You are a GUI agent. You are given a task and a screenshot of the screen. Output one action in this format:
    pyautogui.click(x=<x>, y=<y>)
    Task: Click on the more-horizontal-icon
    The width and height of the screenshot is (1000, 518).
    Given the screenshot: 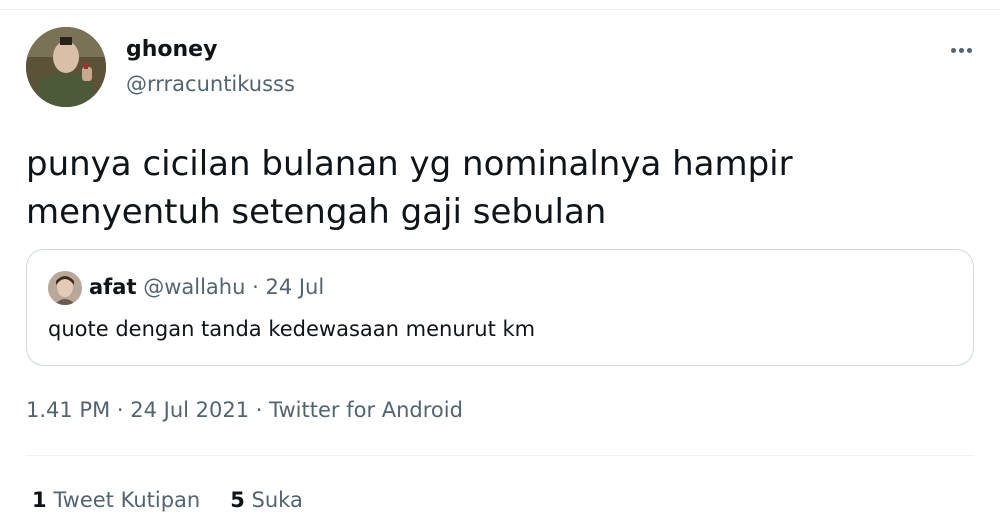 What is the action you would take?
    pyautogui.click(x=961, y=50)
    